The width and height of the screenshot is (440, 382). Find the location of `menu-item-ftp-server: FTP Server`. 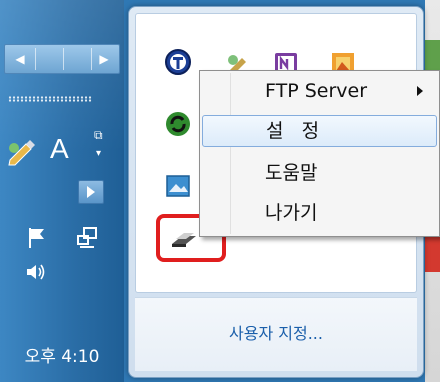

menu-item-ftp-server: FTP Server is located at coordinates (319, 91).